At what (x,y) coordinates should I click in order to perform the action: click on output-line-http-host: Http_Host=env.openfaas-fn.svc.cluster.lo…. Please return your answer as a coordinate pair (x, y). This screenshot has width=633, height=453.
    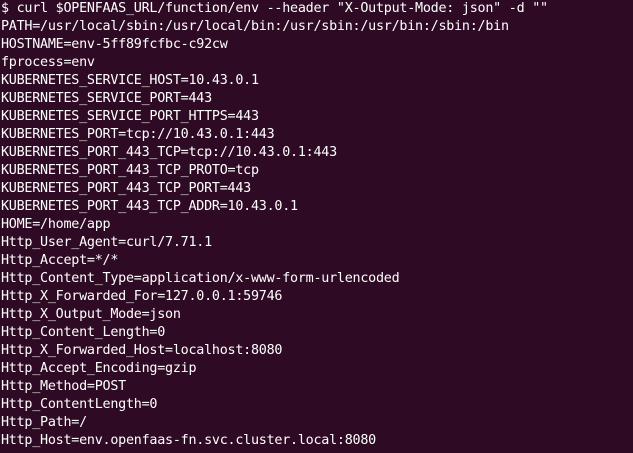
    Looking at the image, I should click on (188, 440).